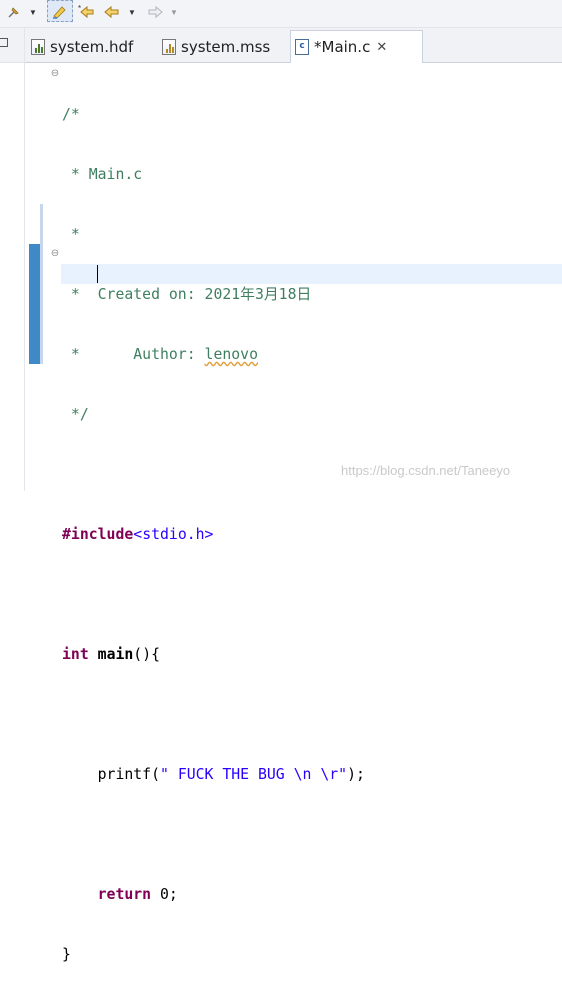 The height and width of the screenshot is (982, 562). Describe the element at coordinates (71, 114) in the screenshot. I see `code-line: /*` at that location.